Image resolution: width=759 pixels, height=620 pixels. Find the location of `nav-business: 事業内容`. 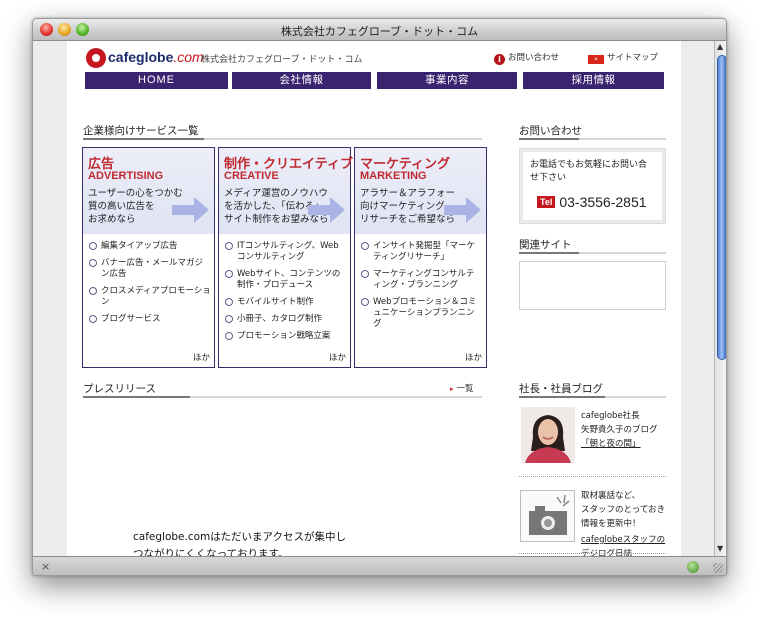

nav-business: 事業内容 is located at coordinates (447, 80).